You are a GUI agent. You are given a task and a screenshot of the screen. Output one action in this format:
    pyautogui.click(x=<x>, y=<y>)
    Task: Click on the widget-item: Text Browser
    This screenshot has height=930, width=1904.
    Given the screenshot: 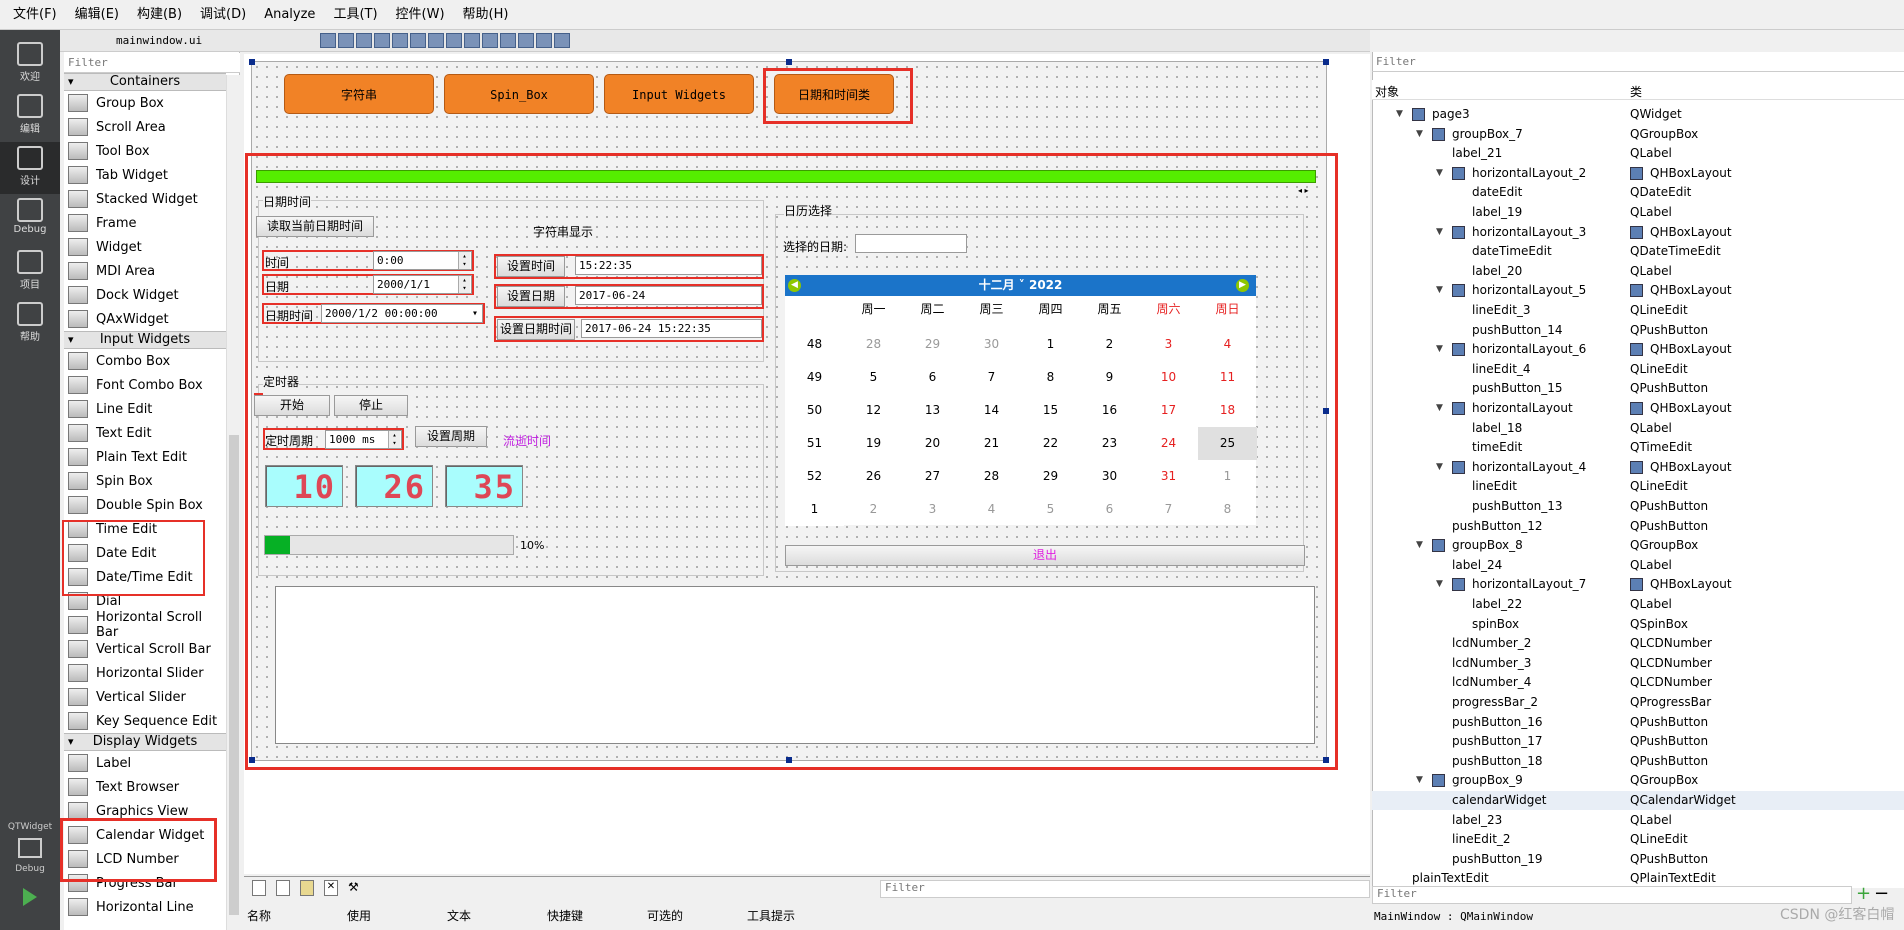 What is the action you would take?
    pyautogui.click(x=145, y=787)
    